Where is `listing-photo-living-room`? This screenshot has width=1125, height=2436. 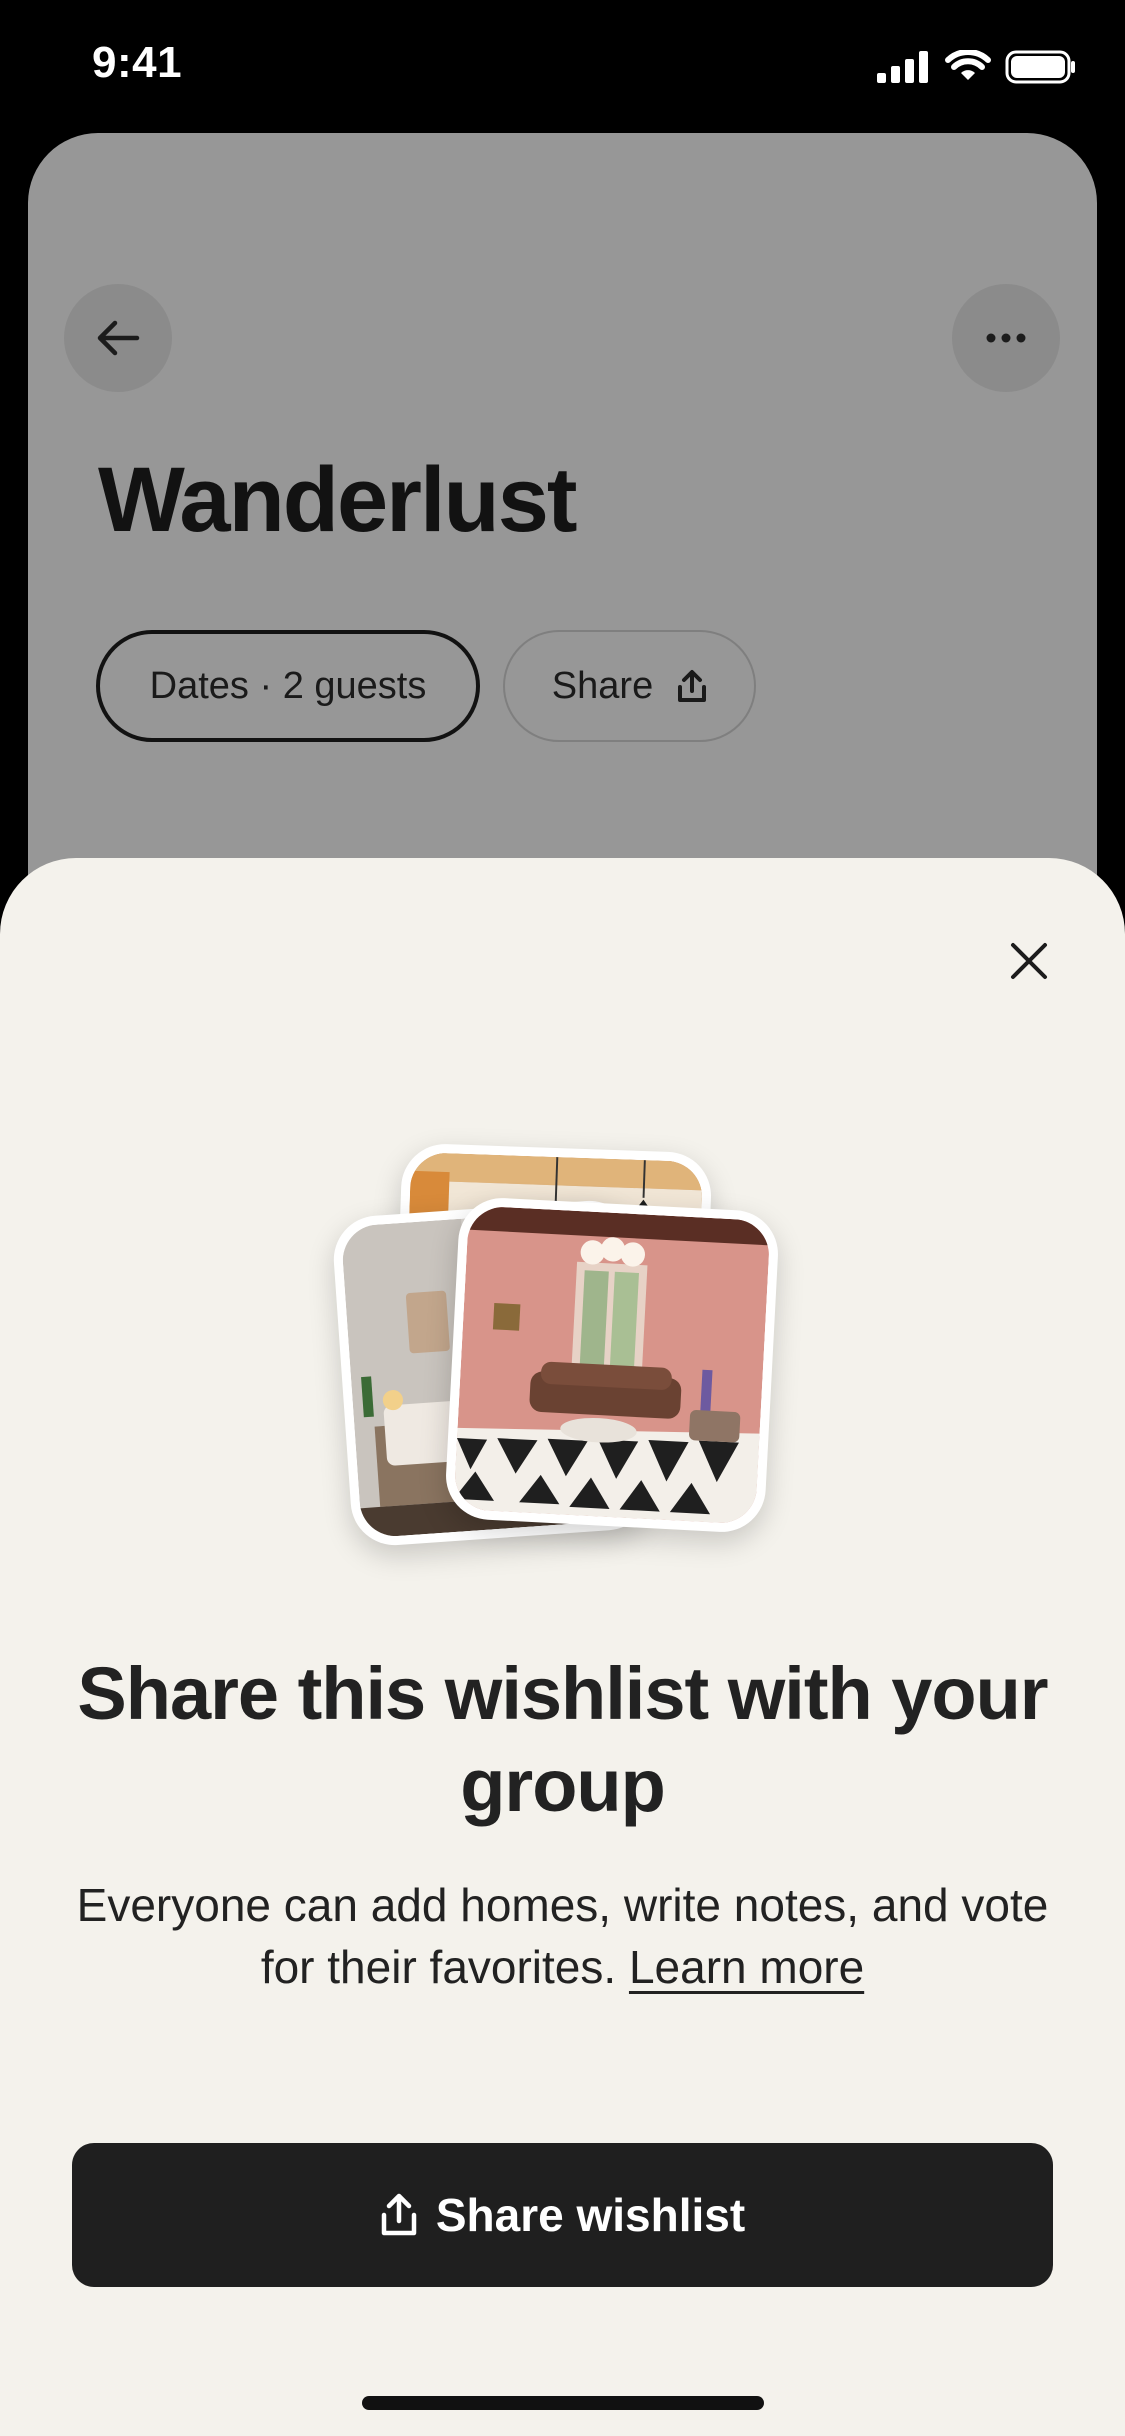 listing-photo-living-room is located at coordinates (612, 1365).